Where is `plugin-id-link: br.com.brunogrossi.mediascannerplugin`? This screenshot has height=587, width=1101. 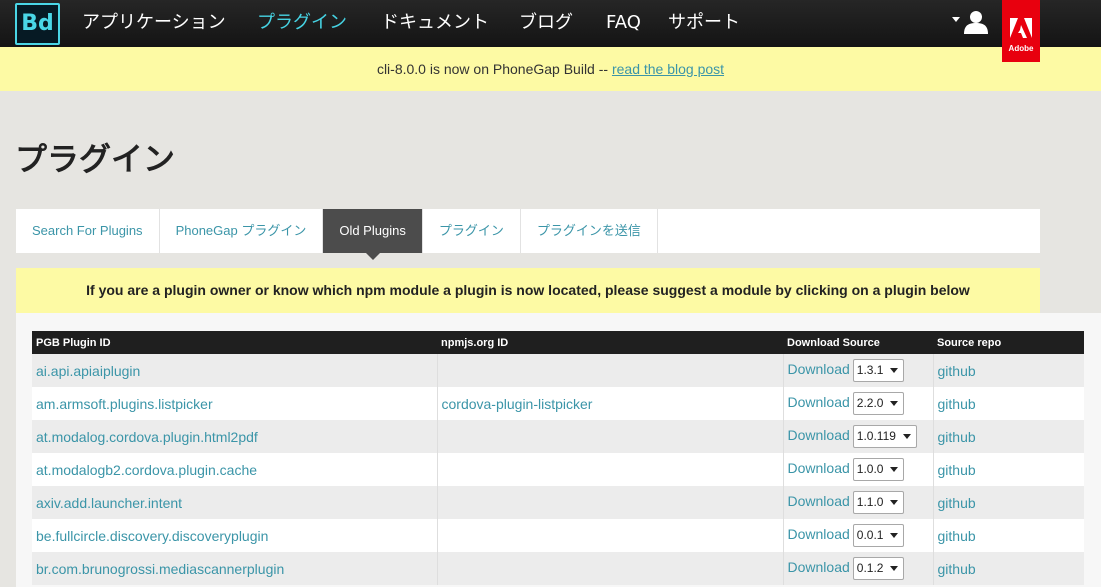
plugin-id-link: br.com.brunogrossi.mediascannerplugin is located at coordinates (235, 568).